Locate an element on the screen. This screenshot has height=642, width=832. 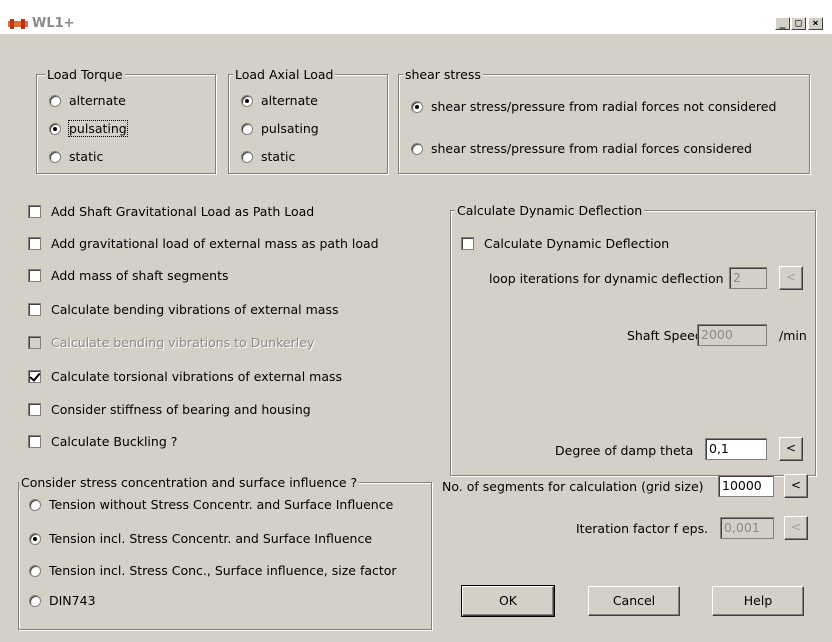
radio-label: DIN743 is located at coordinates (72, 600).